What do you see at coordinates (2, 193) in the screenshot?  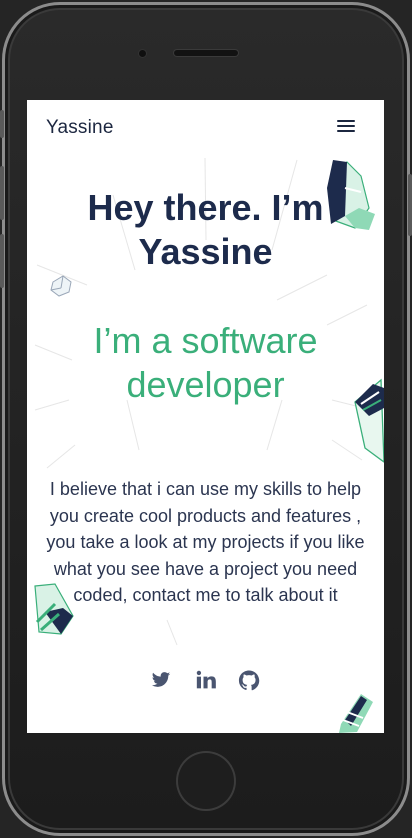 I see `volume-up-button` at bounding box center [2, 193].